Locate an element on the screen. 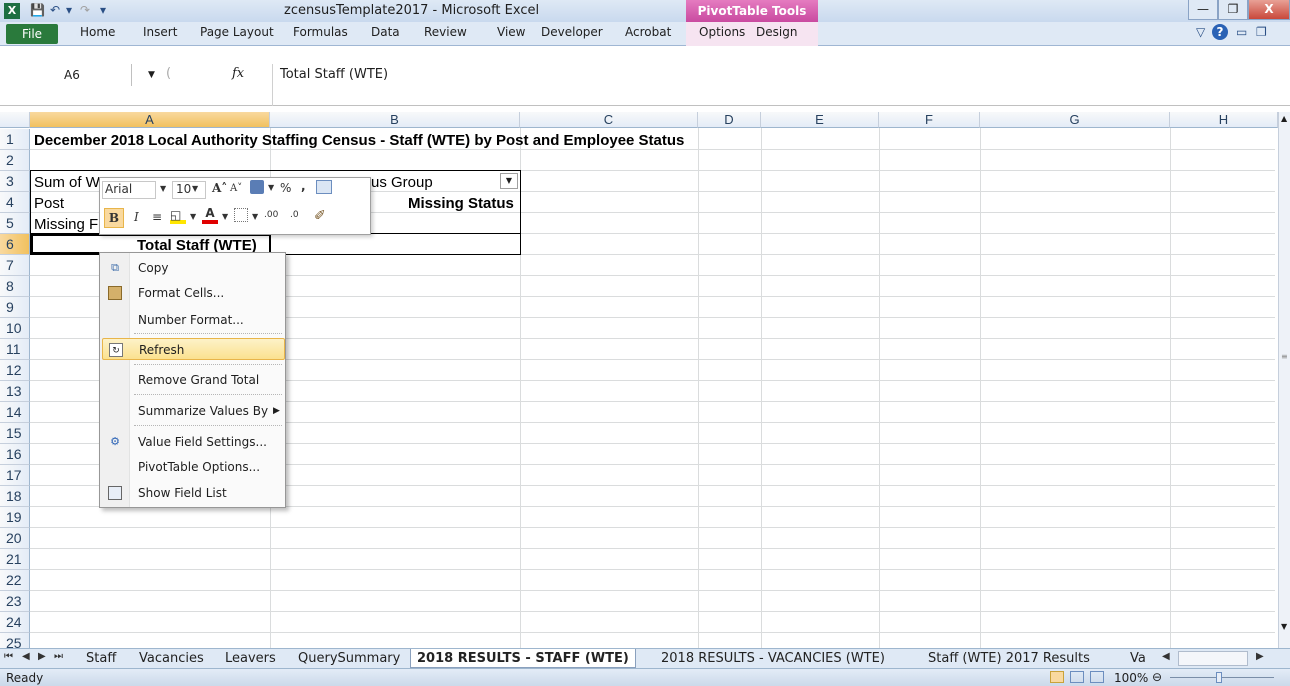 The width and height of the screenshot is (1290, 686). menu-item-remove-grand-total: Remove Grand Total is located at coordinates (193, 380).